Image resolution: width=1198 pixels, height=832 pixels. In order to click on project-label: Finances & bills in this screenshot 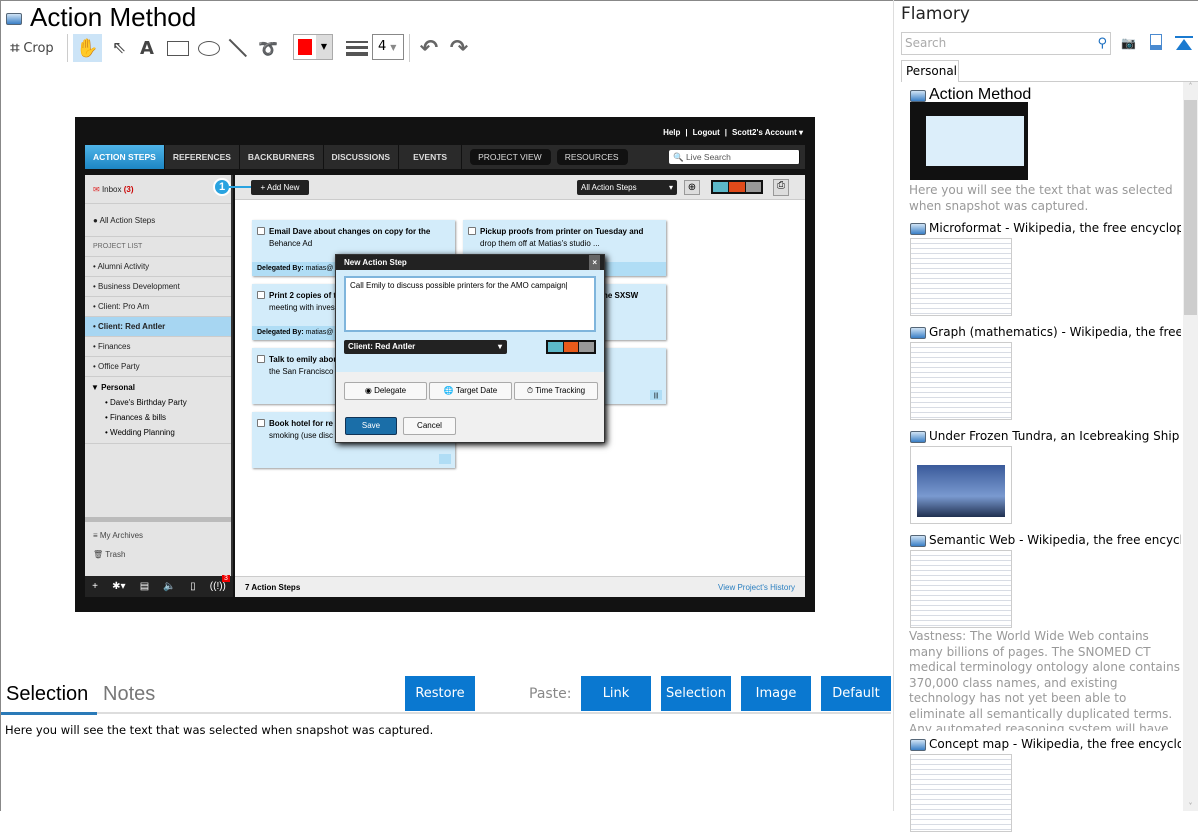, I will do `click(138, 417)`.